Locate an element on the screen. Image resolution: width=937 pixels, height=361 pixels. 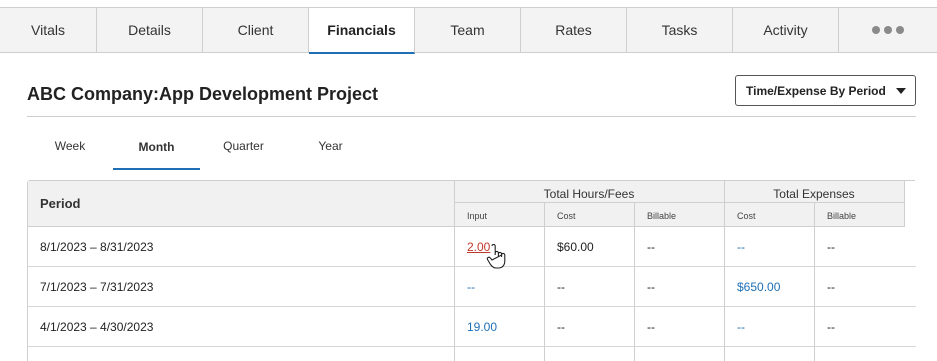
cell-cost: $60.00 is located at coordinates (575, 247).